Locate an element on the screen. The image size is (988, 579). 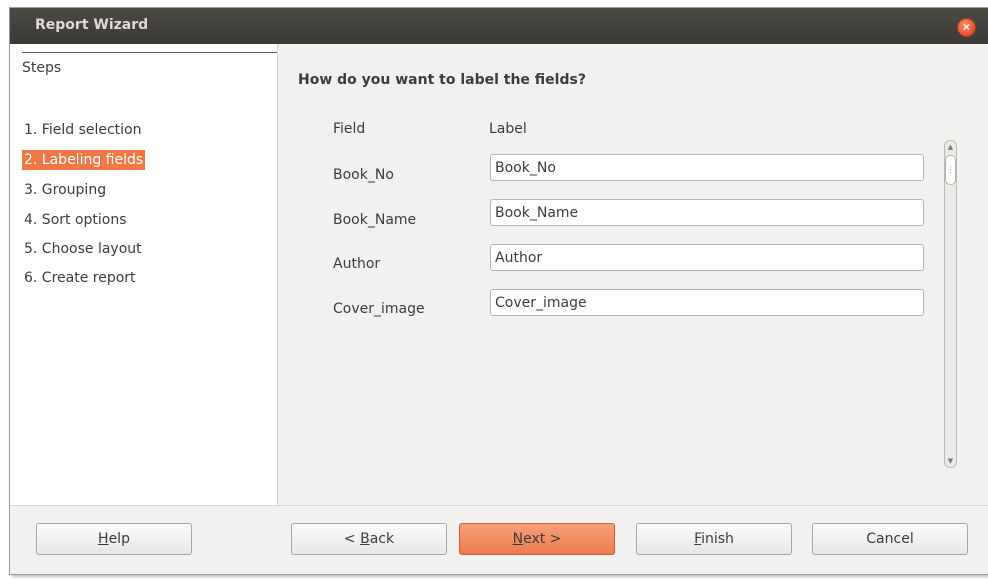
button-bar: Help < Back Next > Finish Cancel is located at coordinates (499, 540).